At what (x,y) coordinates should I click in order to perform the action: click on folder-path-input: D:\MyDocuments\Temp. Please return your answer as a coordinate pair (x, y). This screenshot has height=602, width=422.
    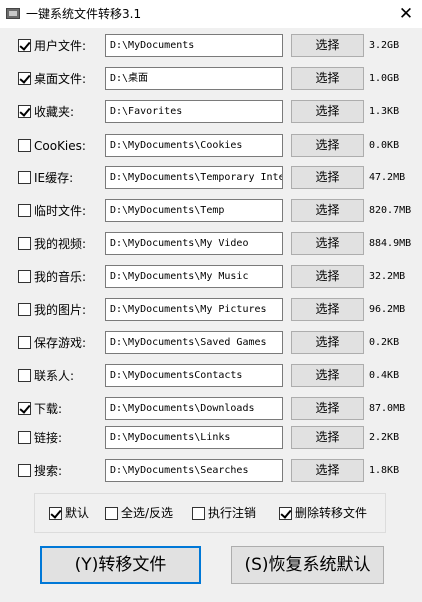
    Looking at the image, I should click on (194, 210).